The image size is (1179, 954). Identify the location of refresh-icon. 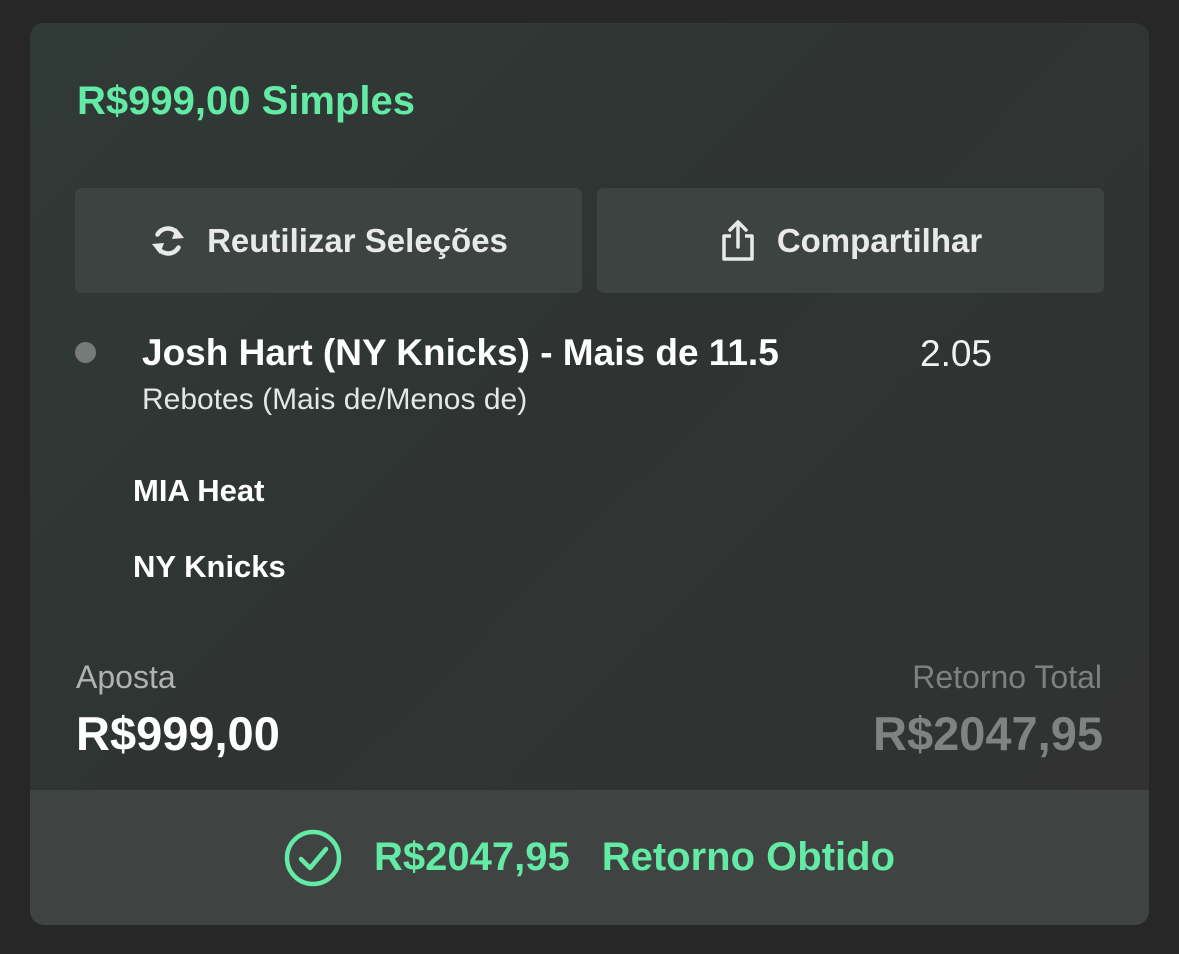
(168, 241).